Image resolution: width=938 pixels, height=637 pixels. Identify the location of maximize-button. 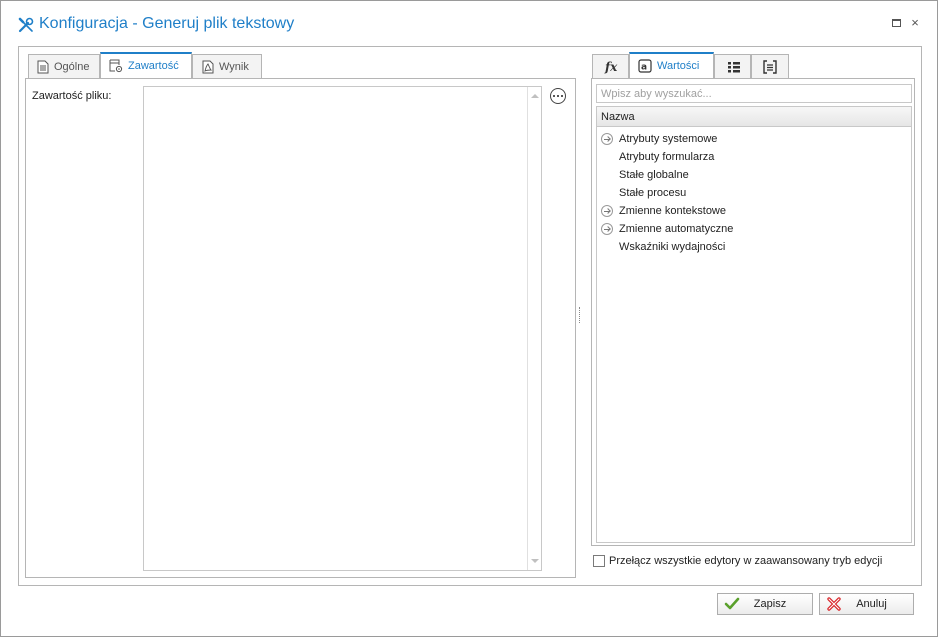
(897, 23).